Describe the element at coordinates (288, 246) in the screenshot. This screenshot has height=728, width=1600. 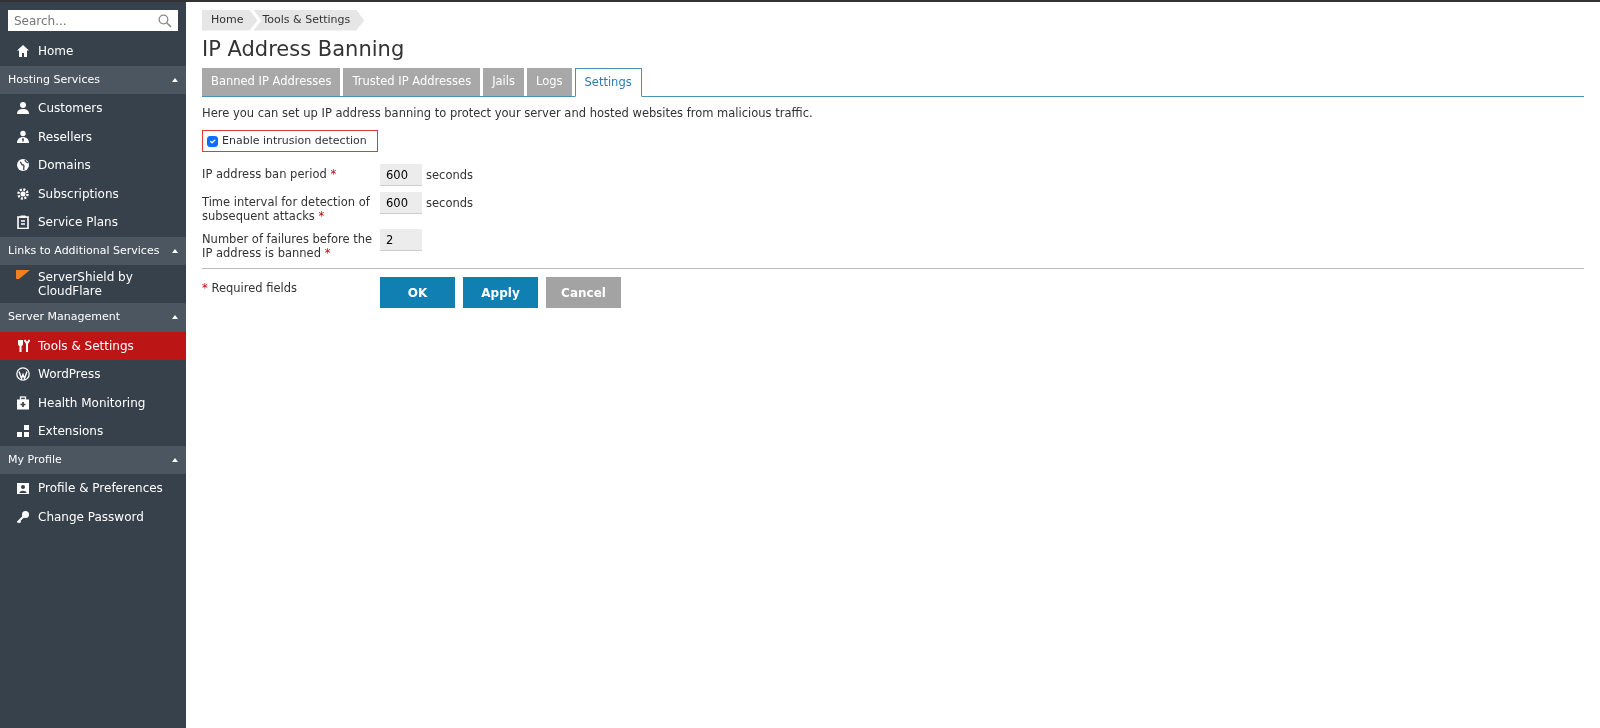
I see `field-label: Number of failures before the IP address is banned *` at that location.